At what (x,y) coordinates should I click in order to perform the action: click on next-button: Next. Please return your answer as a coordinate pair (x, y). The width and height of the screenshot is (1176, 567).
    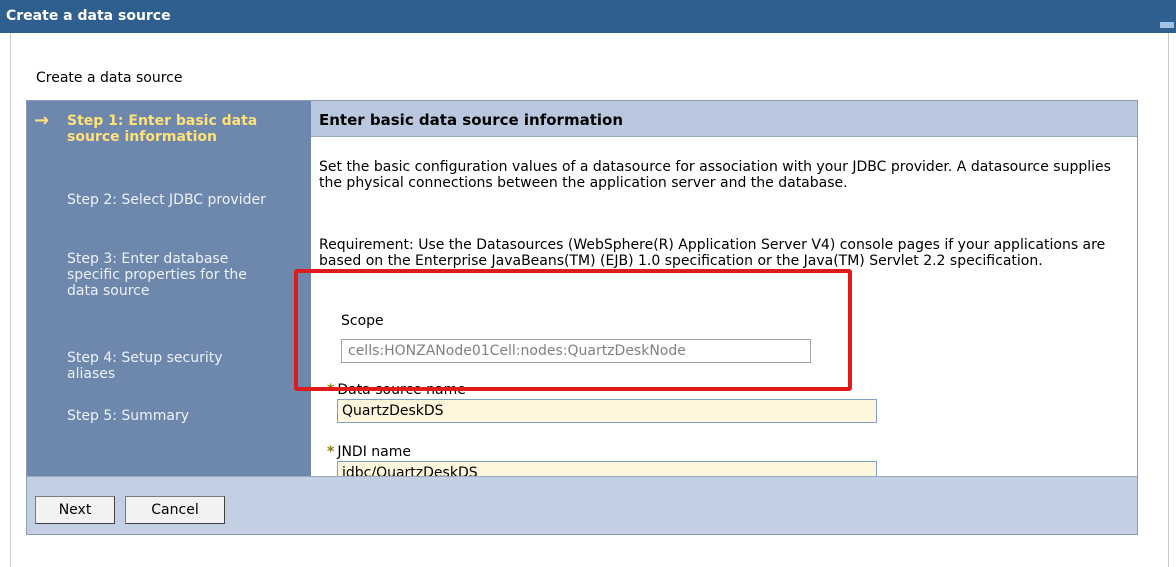
    Looking at the image, I should click on (75, 510).